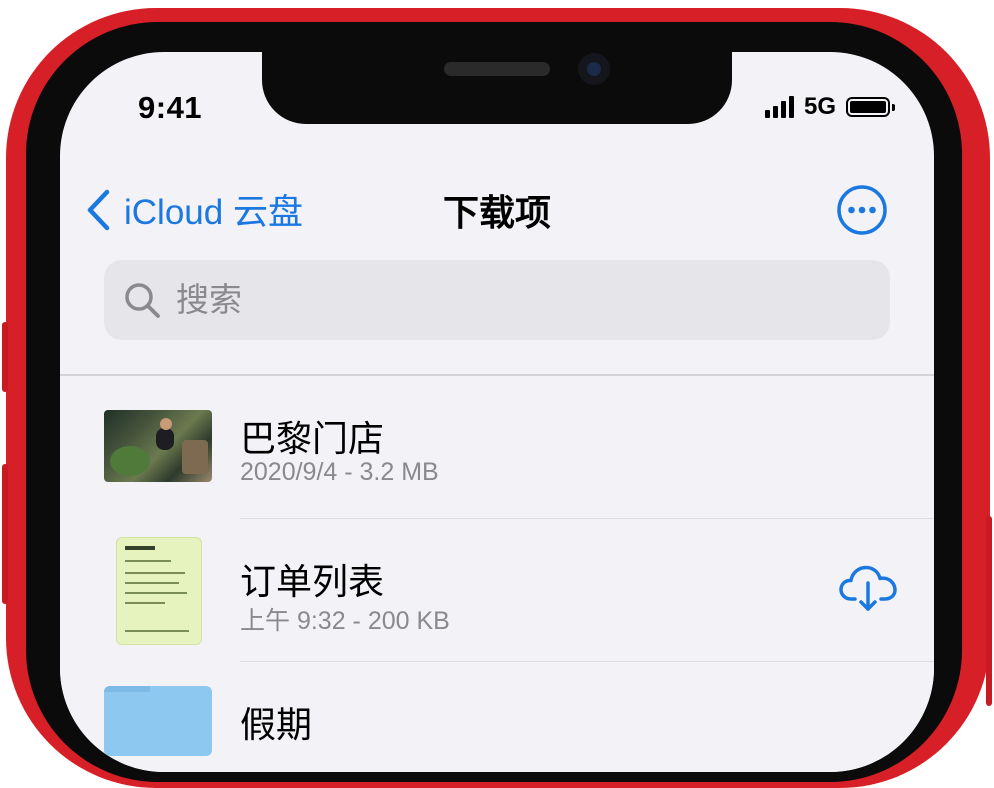 This screenshot has width=994, height=788. Describe the element at coordinates (989, 611) in the screenshot. I see `power-button` at that location.